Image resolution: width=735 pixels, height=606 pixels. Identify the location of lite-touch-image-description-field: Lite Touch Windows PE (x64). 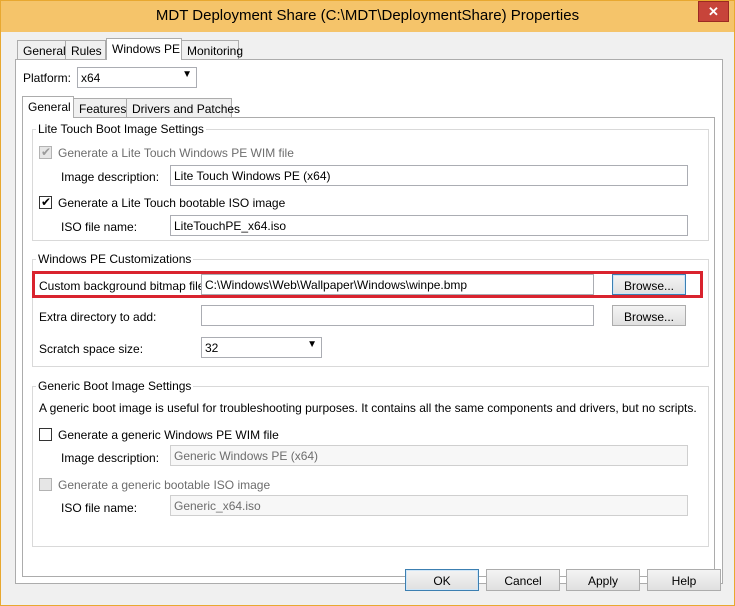
(429, 175).